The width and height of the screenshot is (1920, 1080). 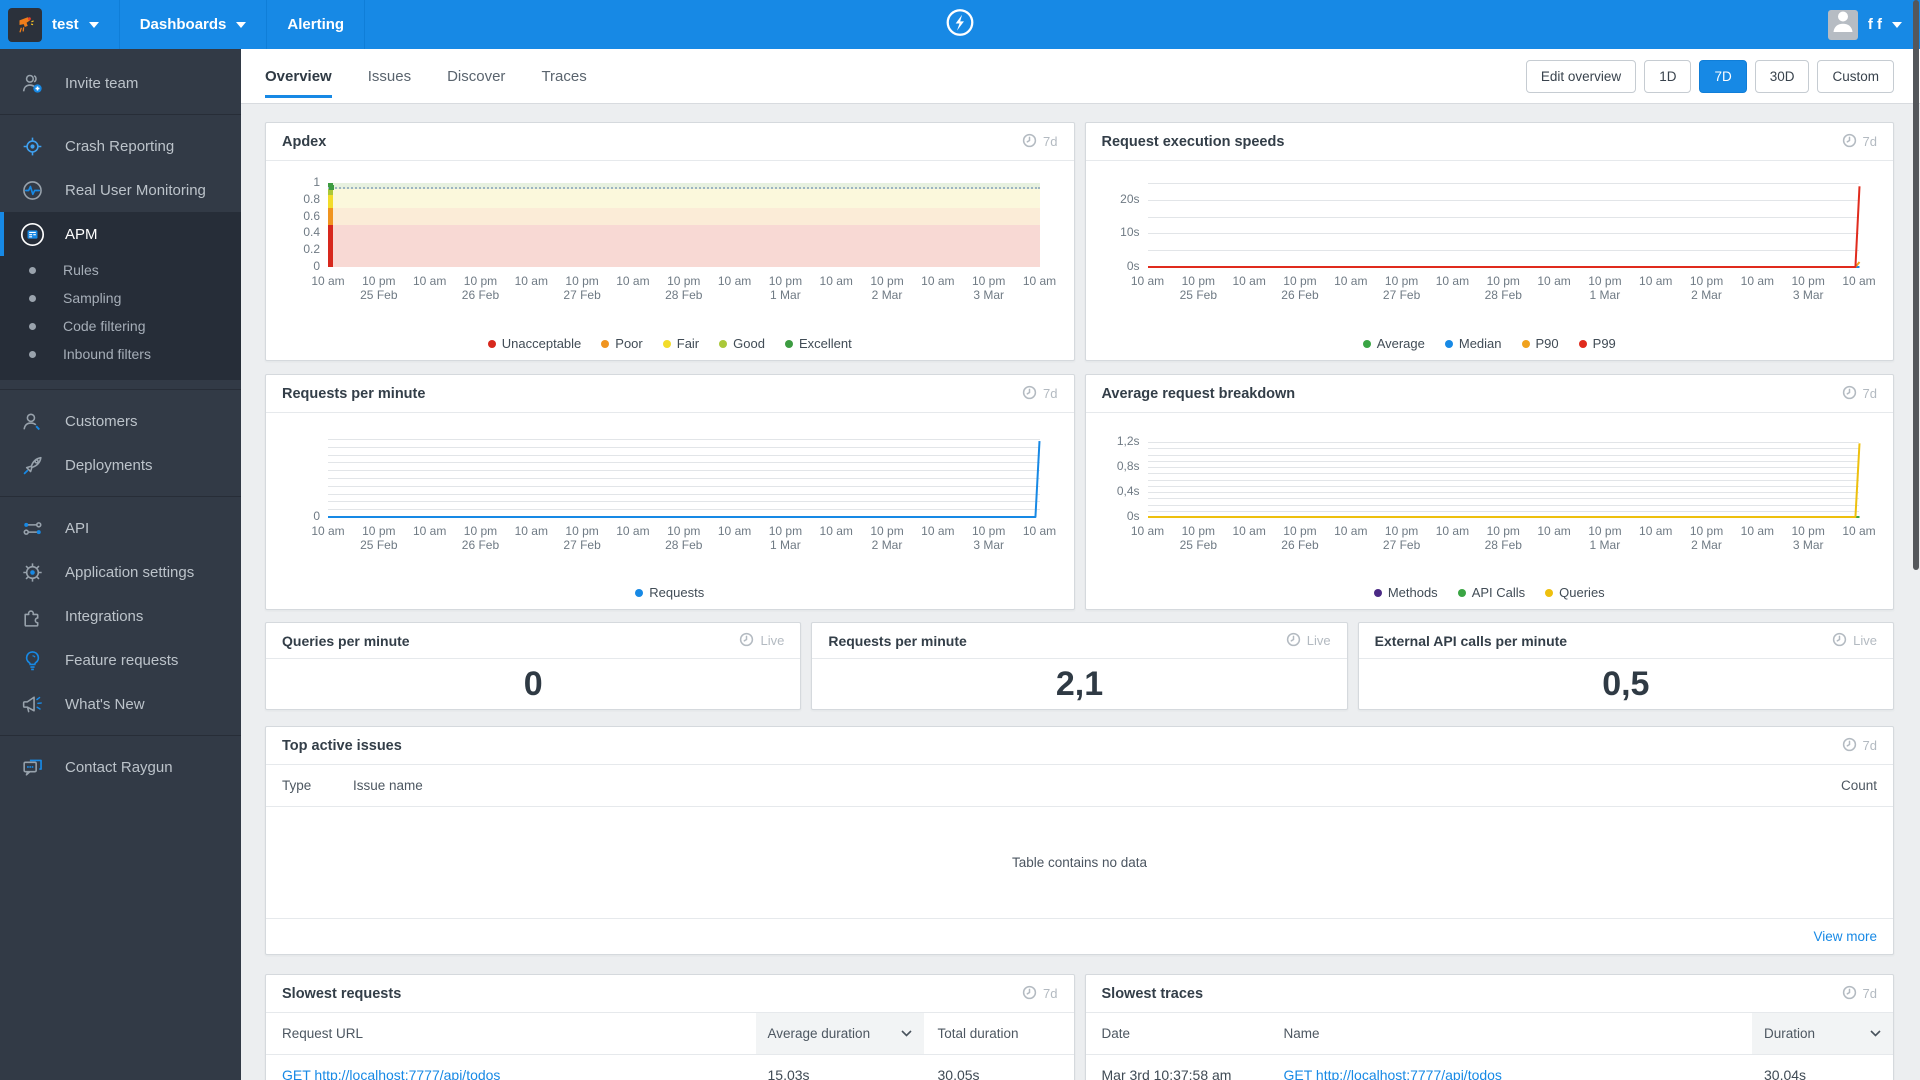 I want to click on tab-issues: Issues, so click(x=389, y=76).